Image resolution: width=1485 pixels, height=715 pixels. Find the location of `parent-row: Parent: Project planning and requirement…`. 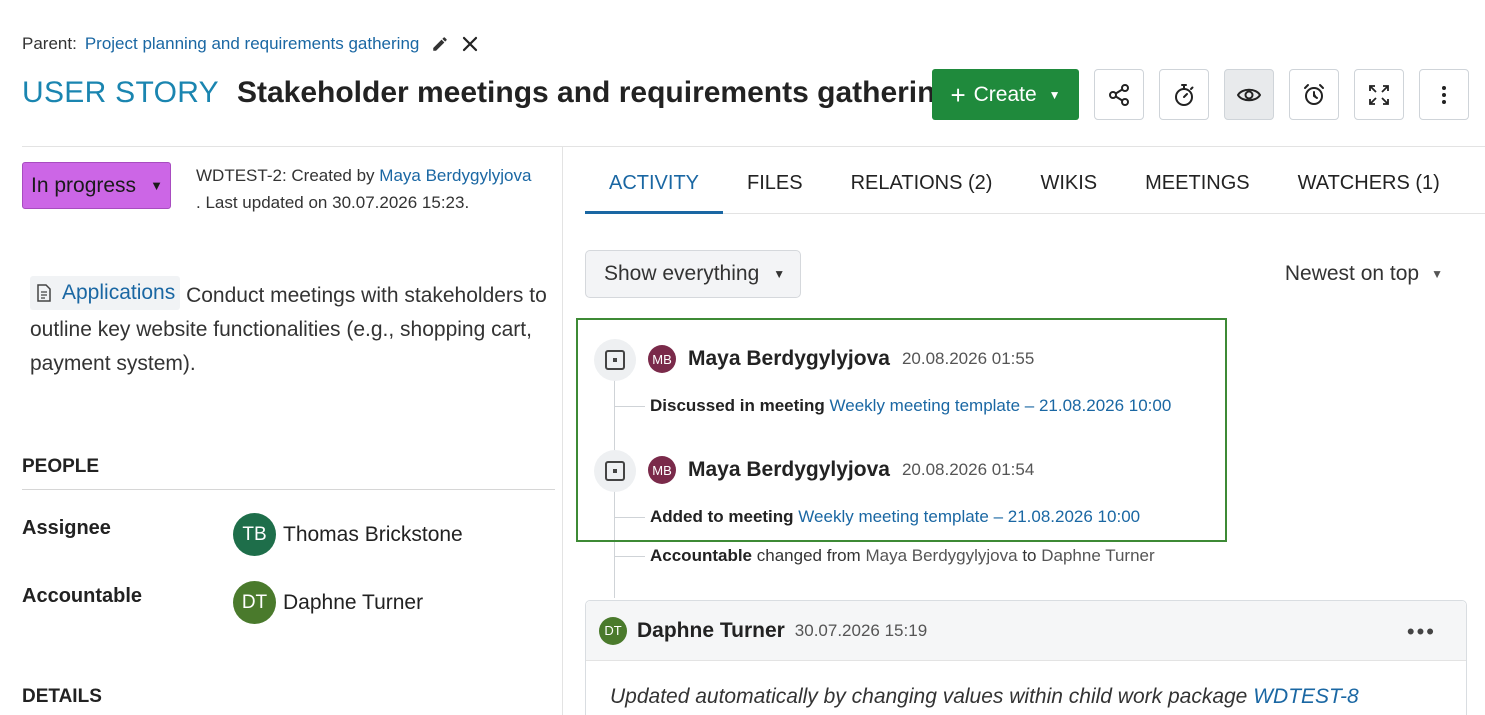

parent-row: Parent: Project planning and requirement… is located at coordinates (250, 44).